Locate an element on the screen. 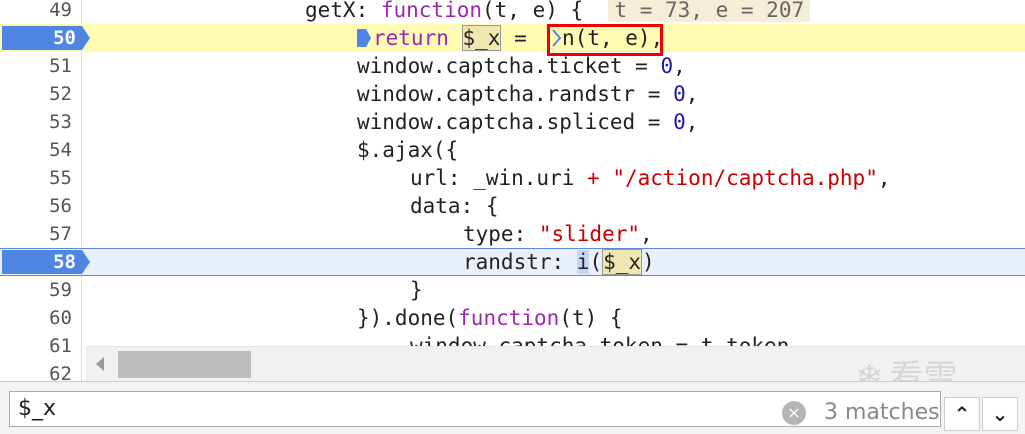  line-number: 54 is located at coordinates (39, 150).